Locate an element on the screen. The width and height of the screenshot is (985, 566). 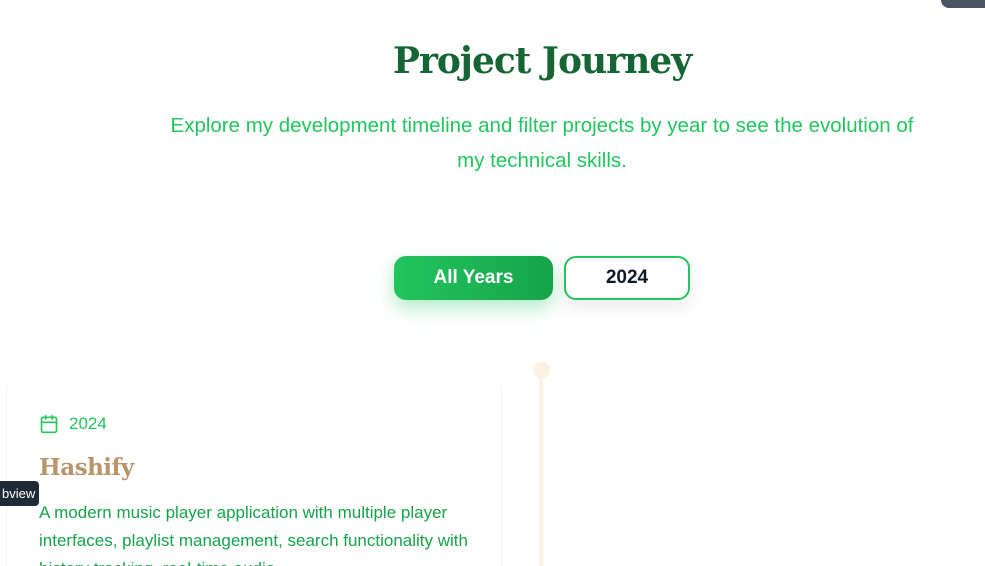
year-filter-group: All Years 2024 is located at coordinates (542, 278).